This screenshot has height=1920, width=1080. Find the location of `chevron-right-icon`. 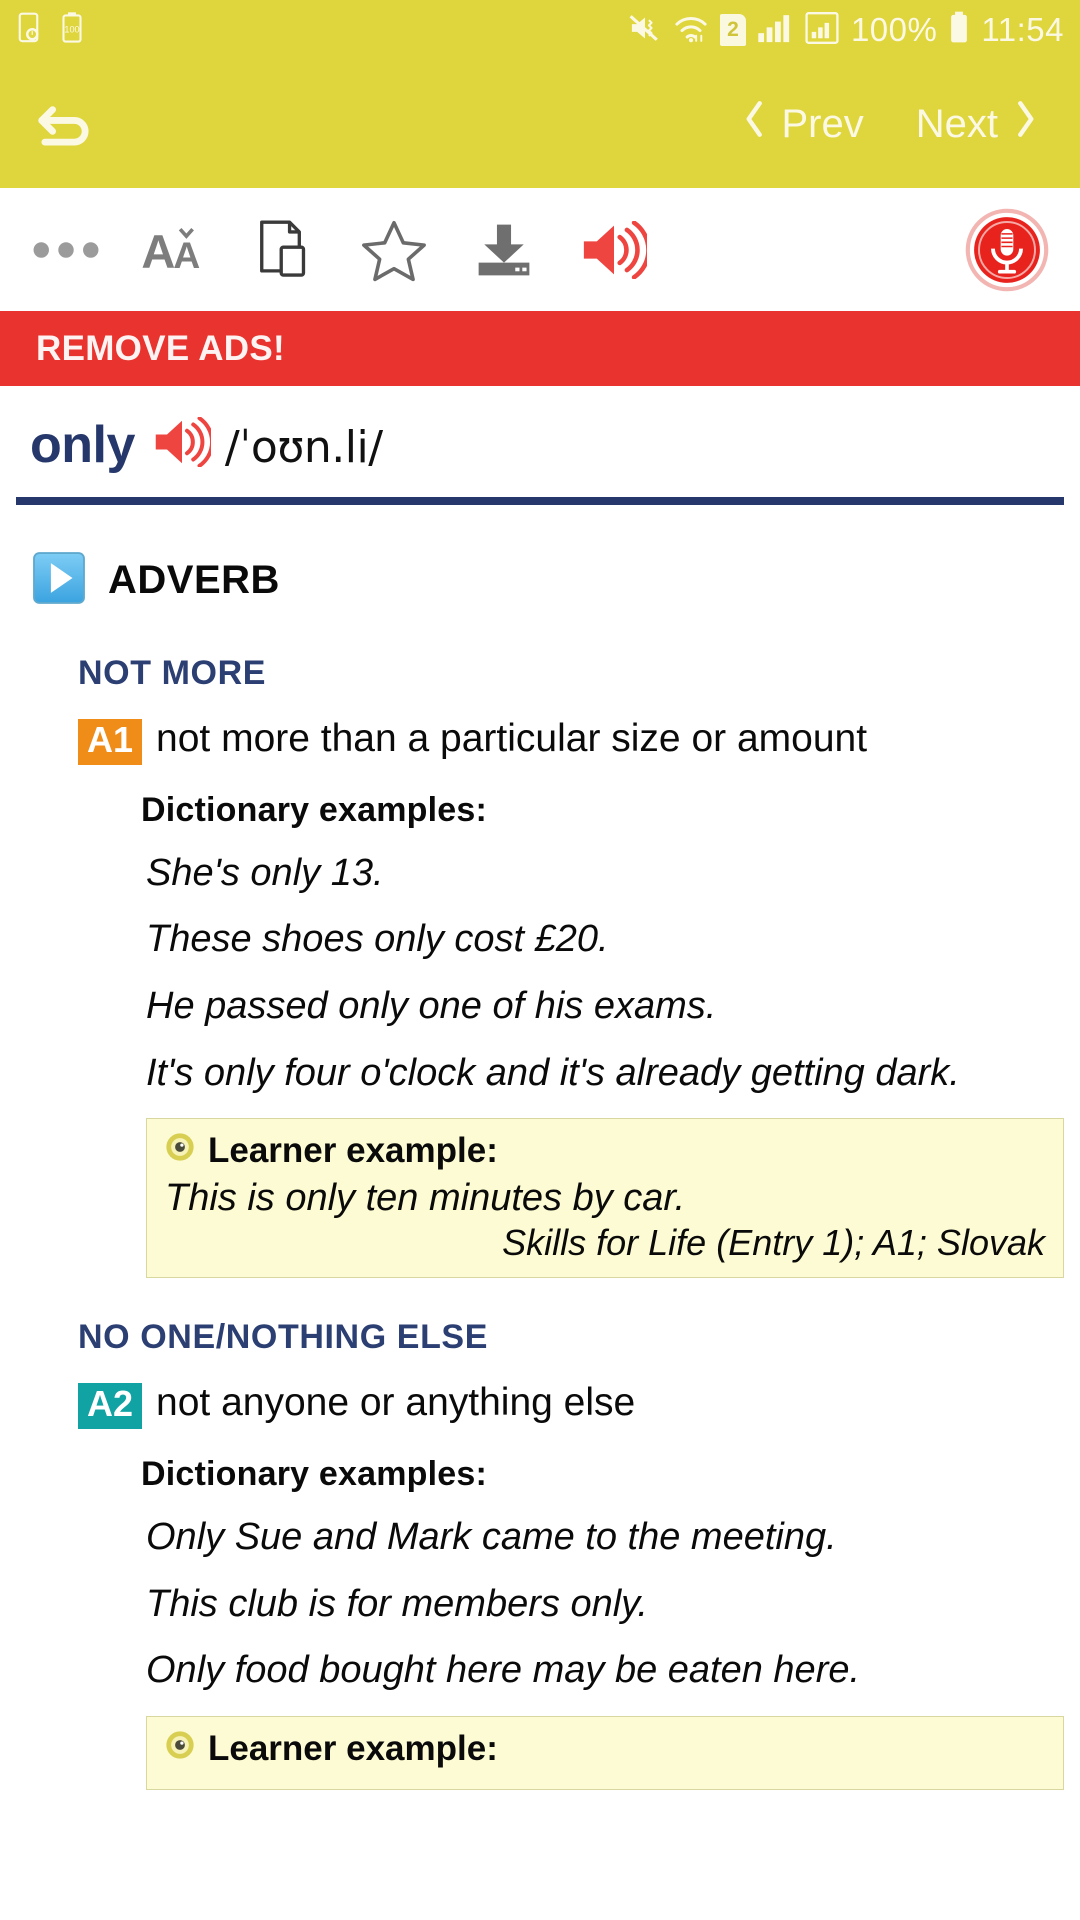

chevron-right-icon is located at coordinates (1025, 124).